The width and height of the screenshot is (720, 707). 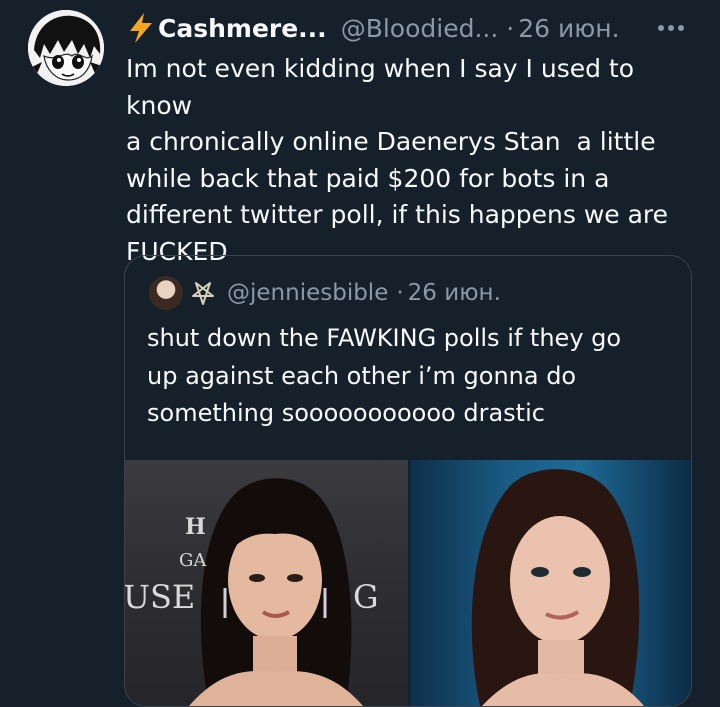 I want to click on quoted-photo-right, so click(x=550, y=583).